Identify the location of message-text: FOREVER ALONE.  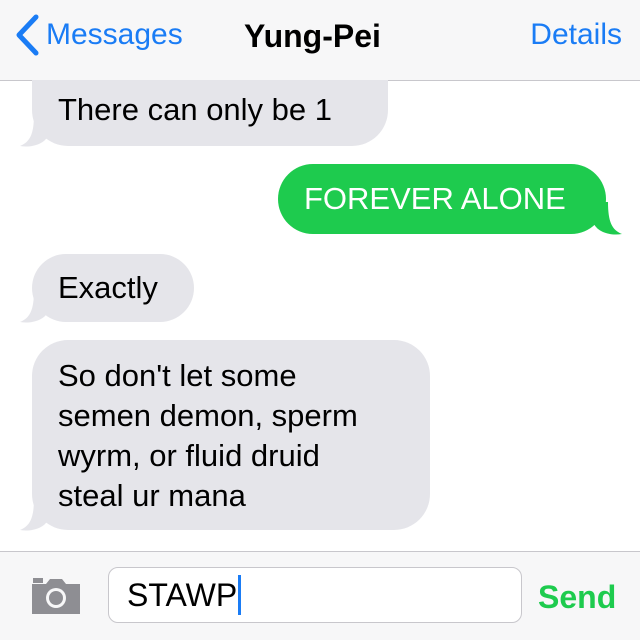
(435, 198).